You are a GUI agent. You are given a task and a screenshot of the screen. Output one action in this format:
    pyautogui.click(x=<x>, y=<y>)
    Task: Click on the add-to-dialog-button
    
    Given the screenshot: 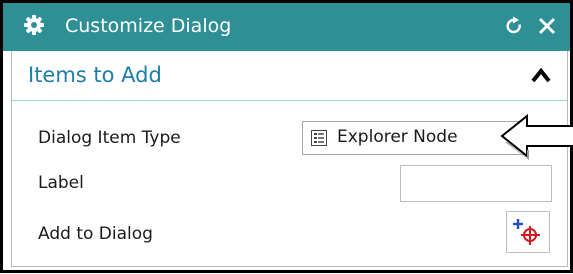 What is the action you would take?
    pyautogui.click(x=528, y=232)
    